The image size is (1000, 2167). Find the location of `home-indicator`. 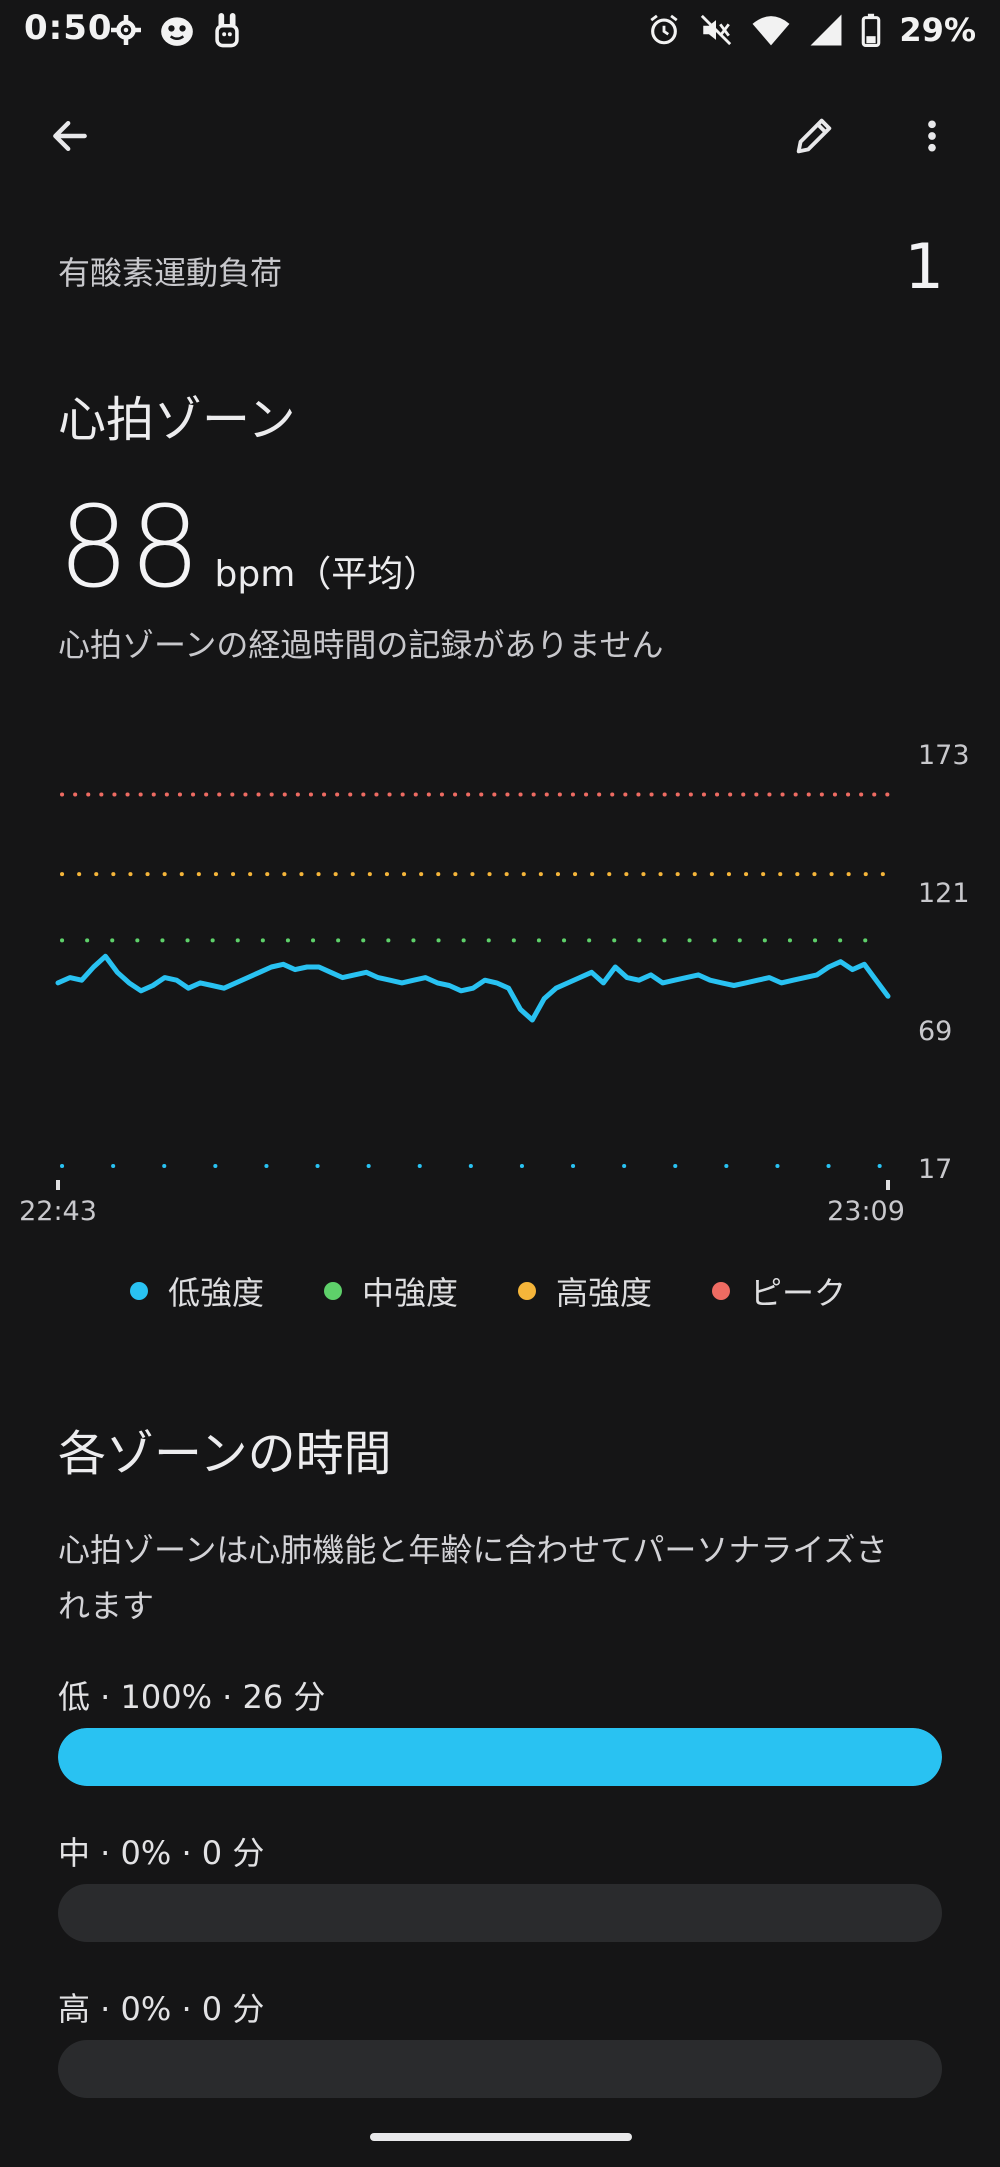

home-indicator is located at coordinates (501, 2137).